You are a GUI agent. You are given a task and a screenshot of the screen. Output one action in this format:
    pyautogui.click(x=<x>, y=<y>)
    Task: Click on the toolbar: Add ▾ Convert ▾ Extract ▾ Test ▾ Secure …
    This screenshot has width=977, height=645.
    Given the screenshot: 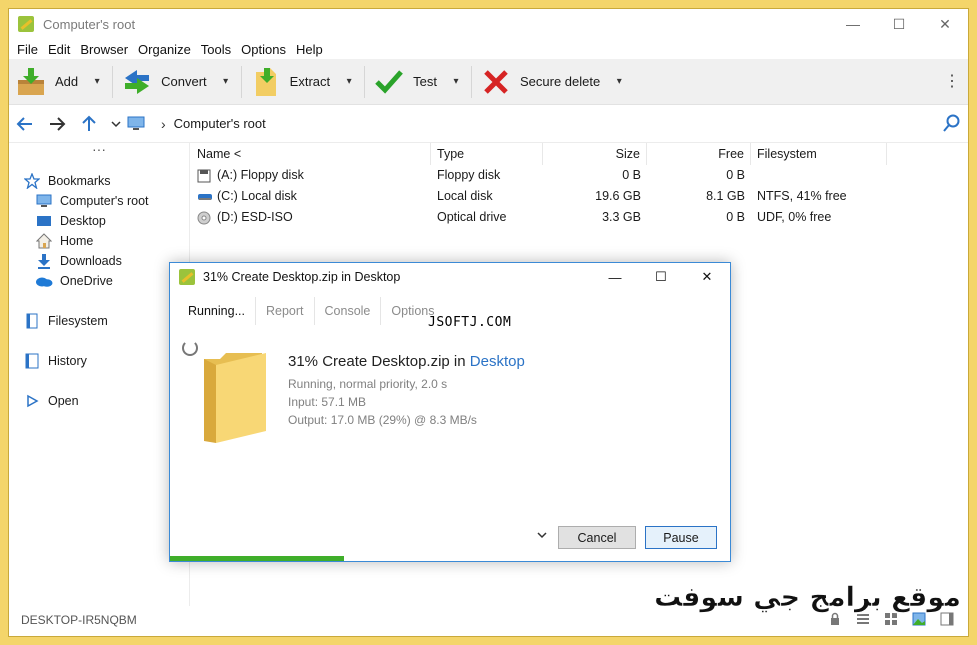 What is the action you would take?
    pyautogui.click(x=488, y=82)
    